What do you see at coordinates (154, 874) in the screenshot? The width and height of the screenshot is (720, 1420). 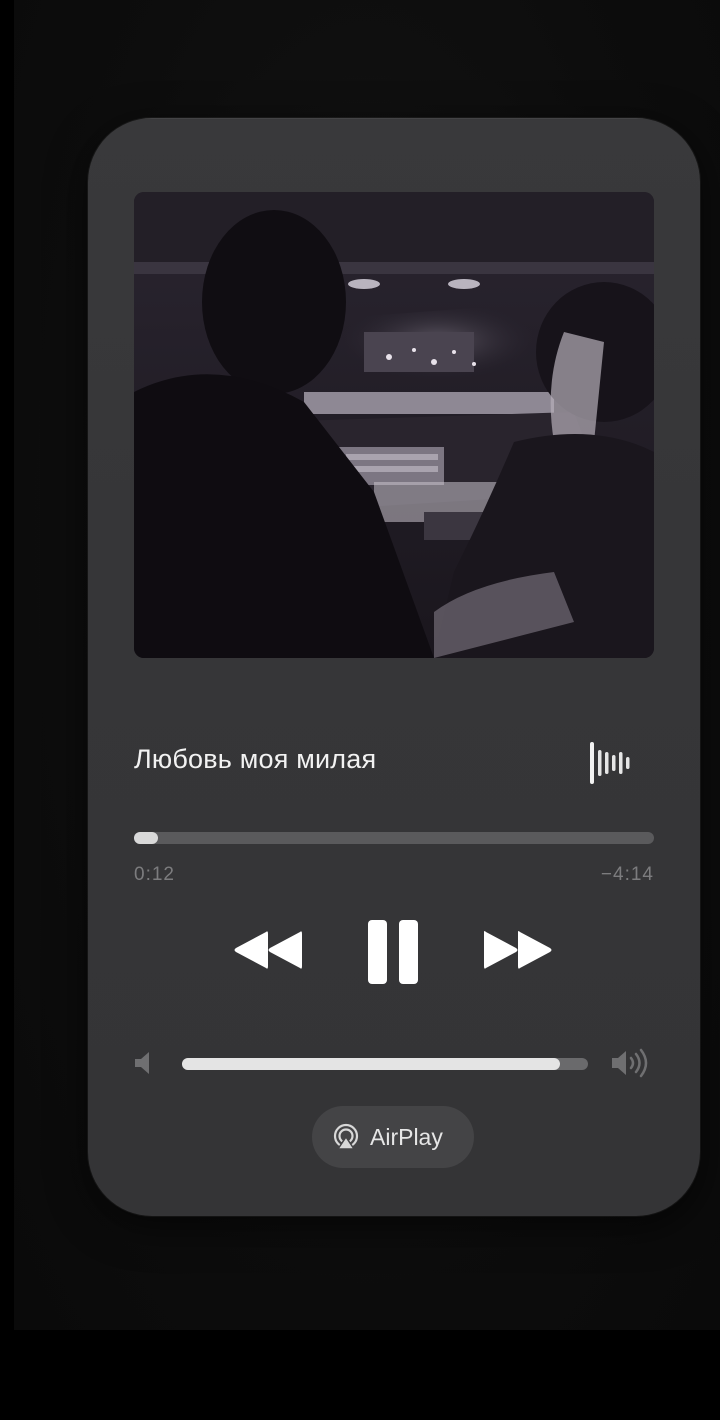 I see `elapsed-time: 0:12` at bounding box center [154, 874].